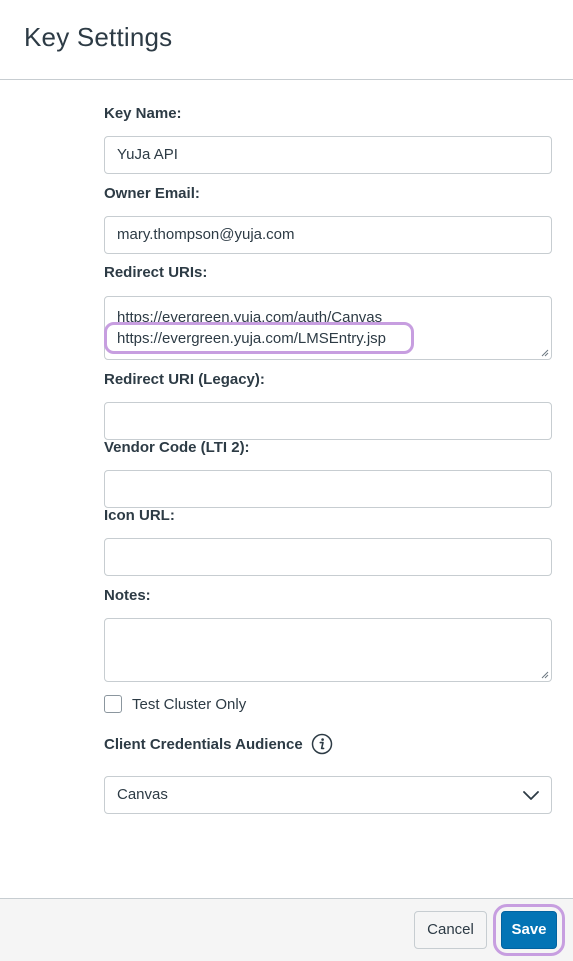 The image size is (573, 961). What do you see at coordinates (152, 193) in the screenshot?
I see `owner-email-label: Owner Email:` at bounding box center [152, 193].